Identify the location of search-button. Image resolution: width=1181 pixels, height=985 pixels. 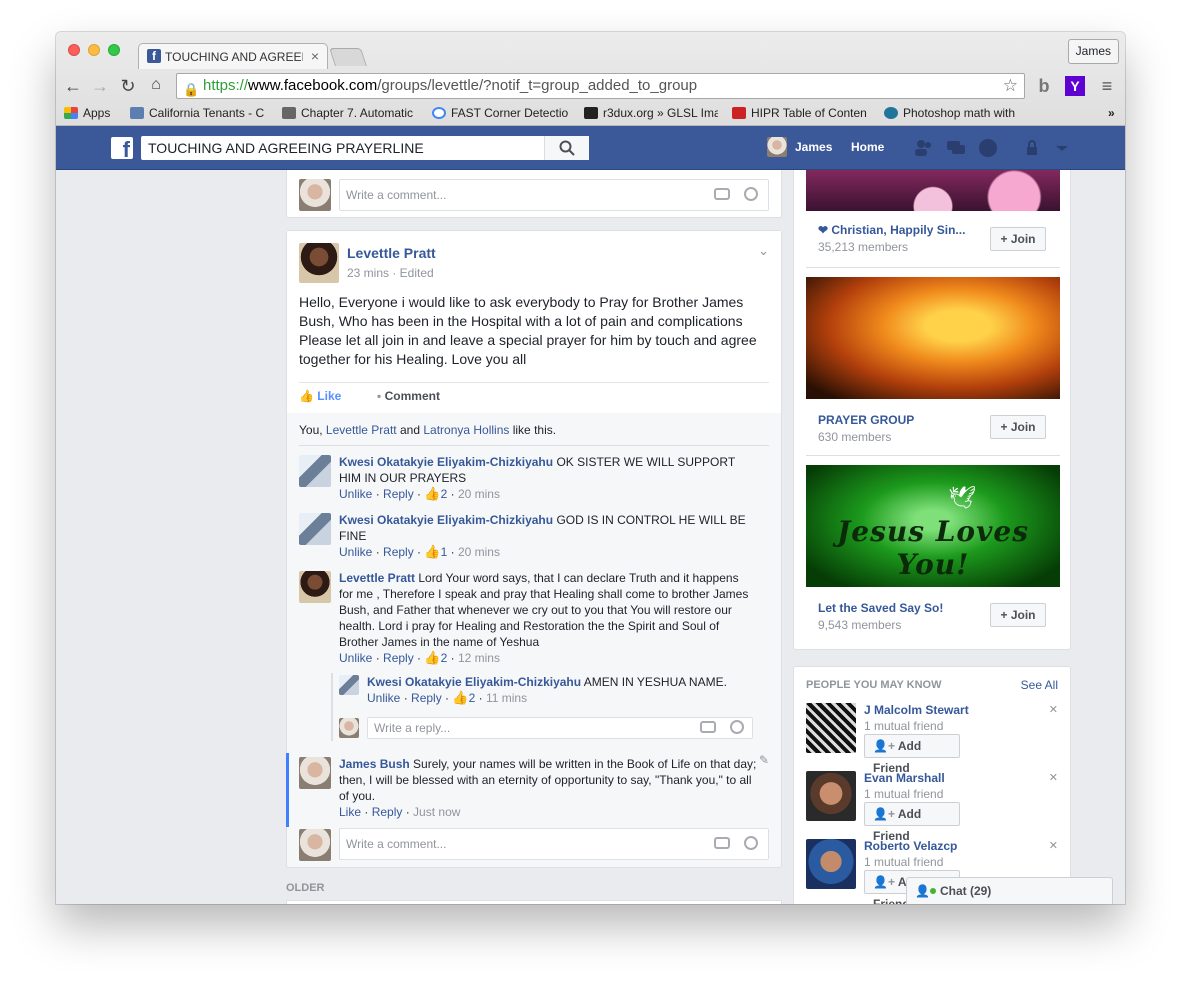
(566, 148).